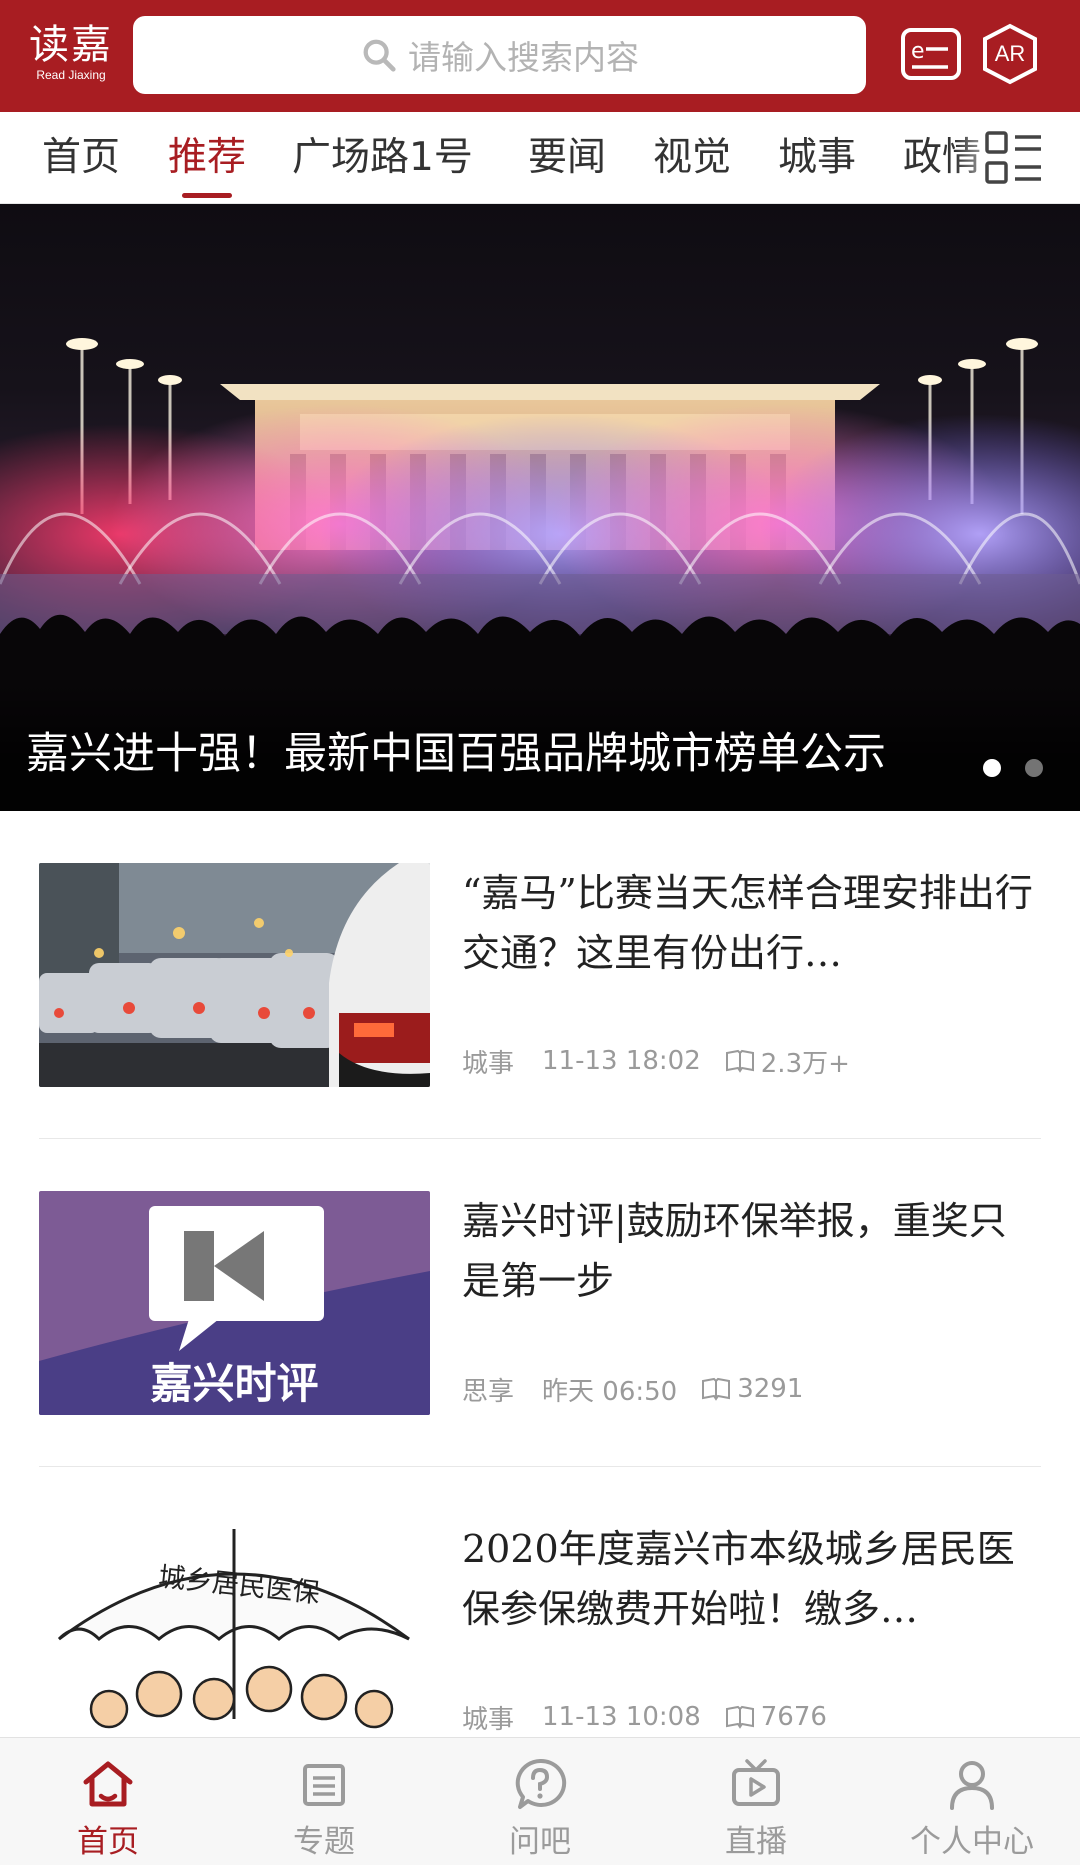 This screenshot has height=1865, width=1080. I want to click on tab-city: 城事, so click(817, 157).